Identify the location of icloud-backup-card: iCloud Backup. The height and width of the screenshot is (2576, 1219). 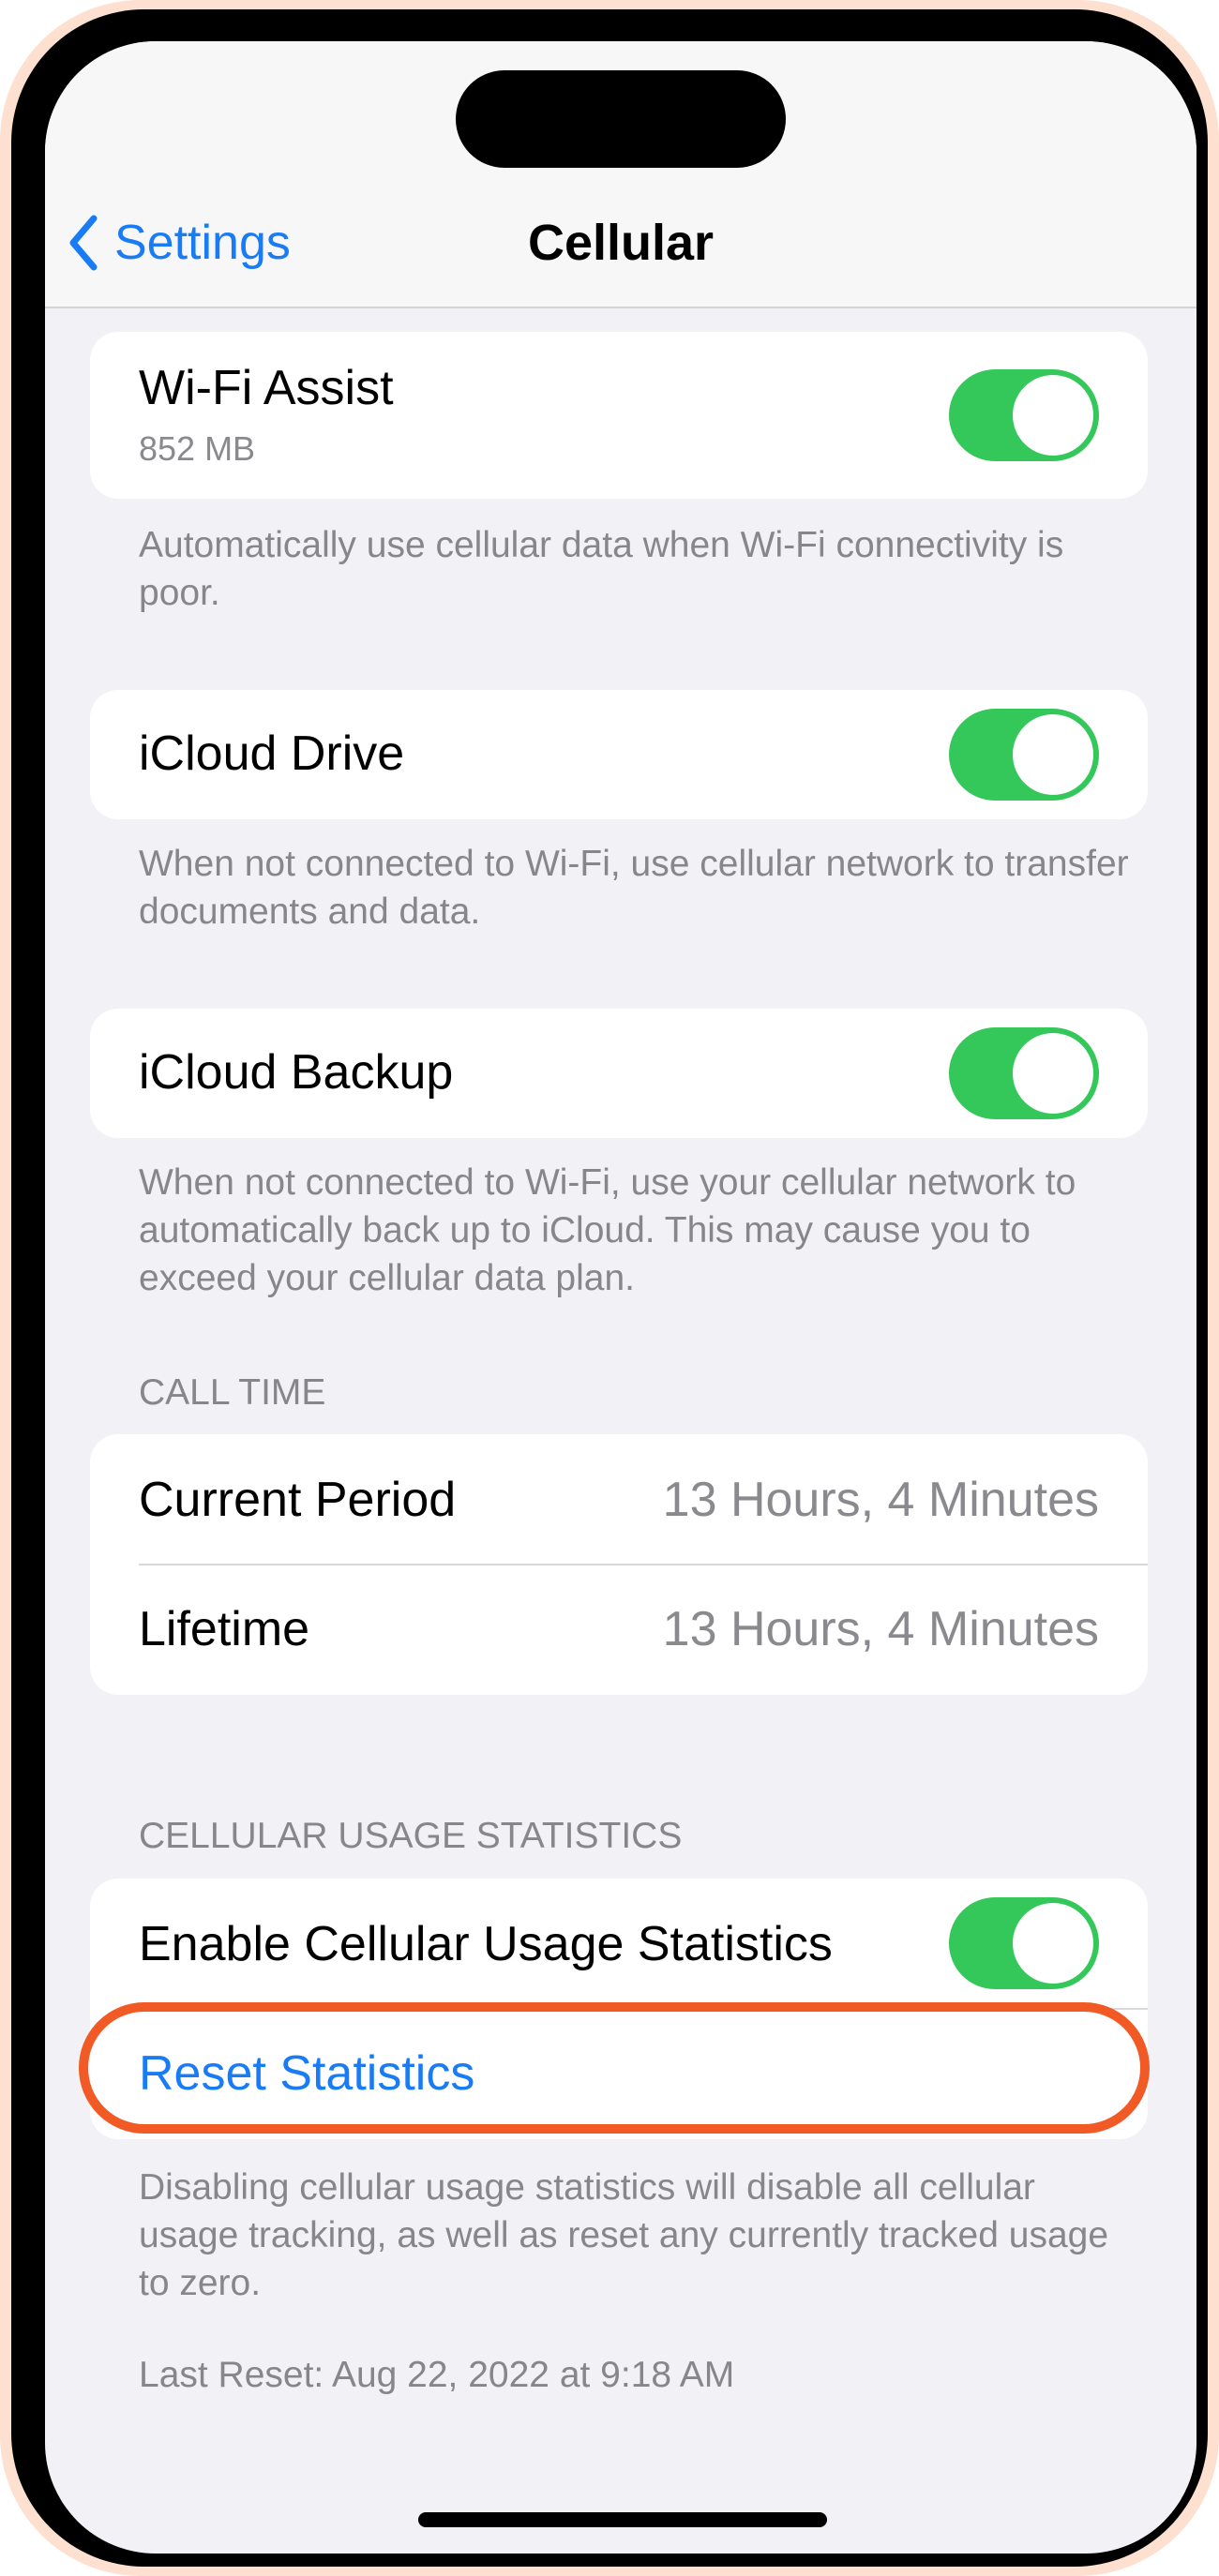
(619, 1073).